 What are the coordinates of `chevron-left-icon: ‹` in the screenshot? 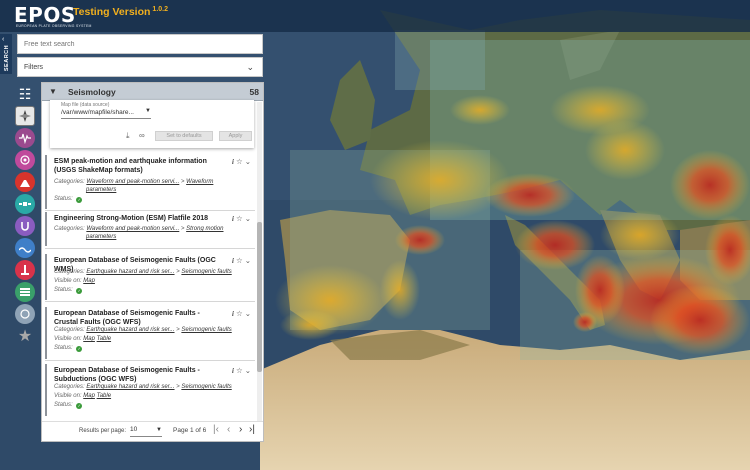 It's located at (3, 39).